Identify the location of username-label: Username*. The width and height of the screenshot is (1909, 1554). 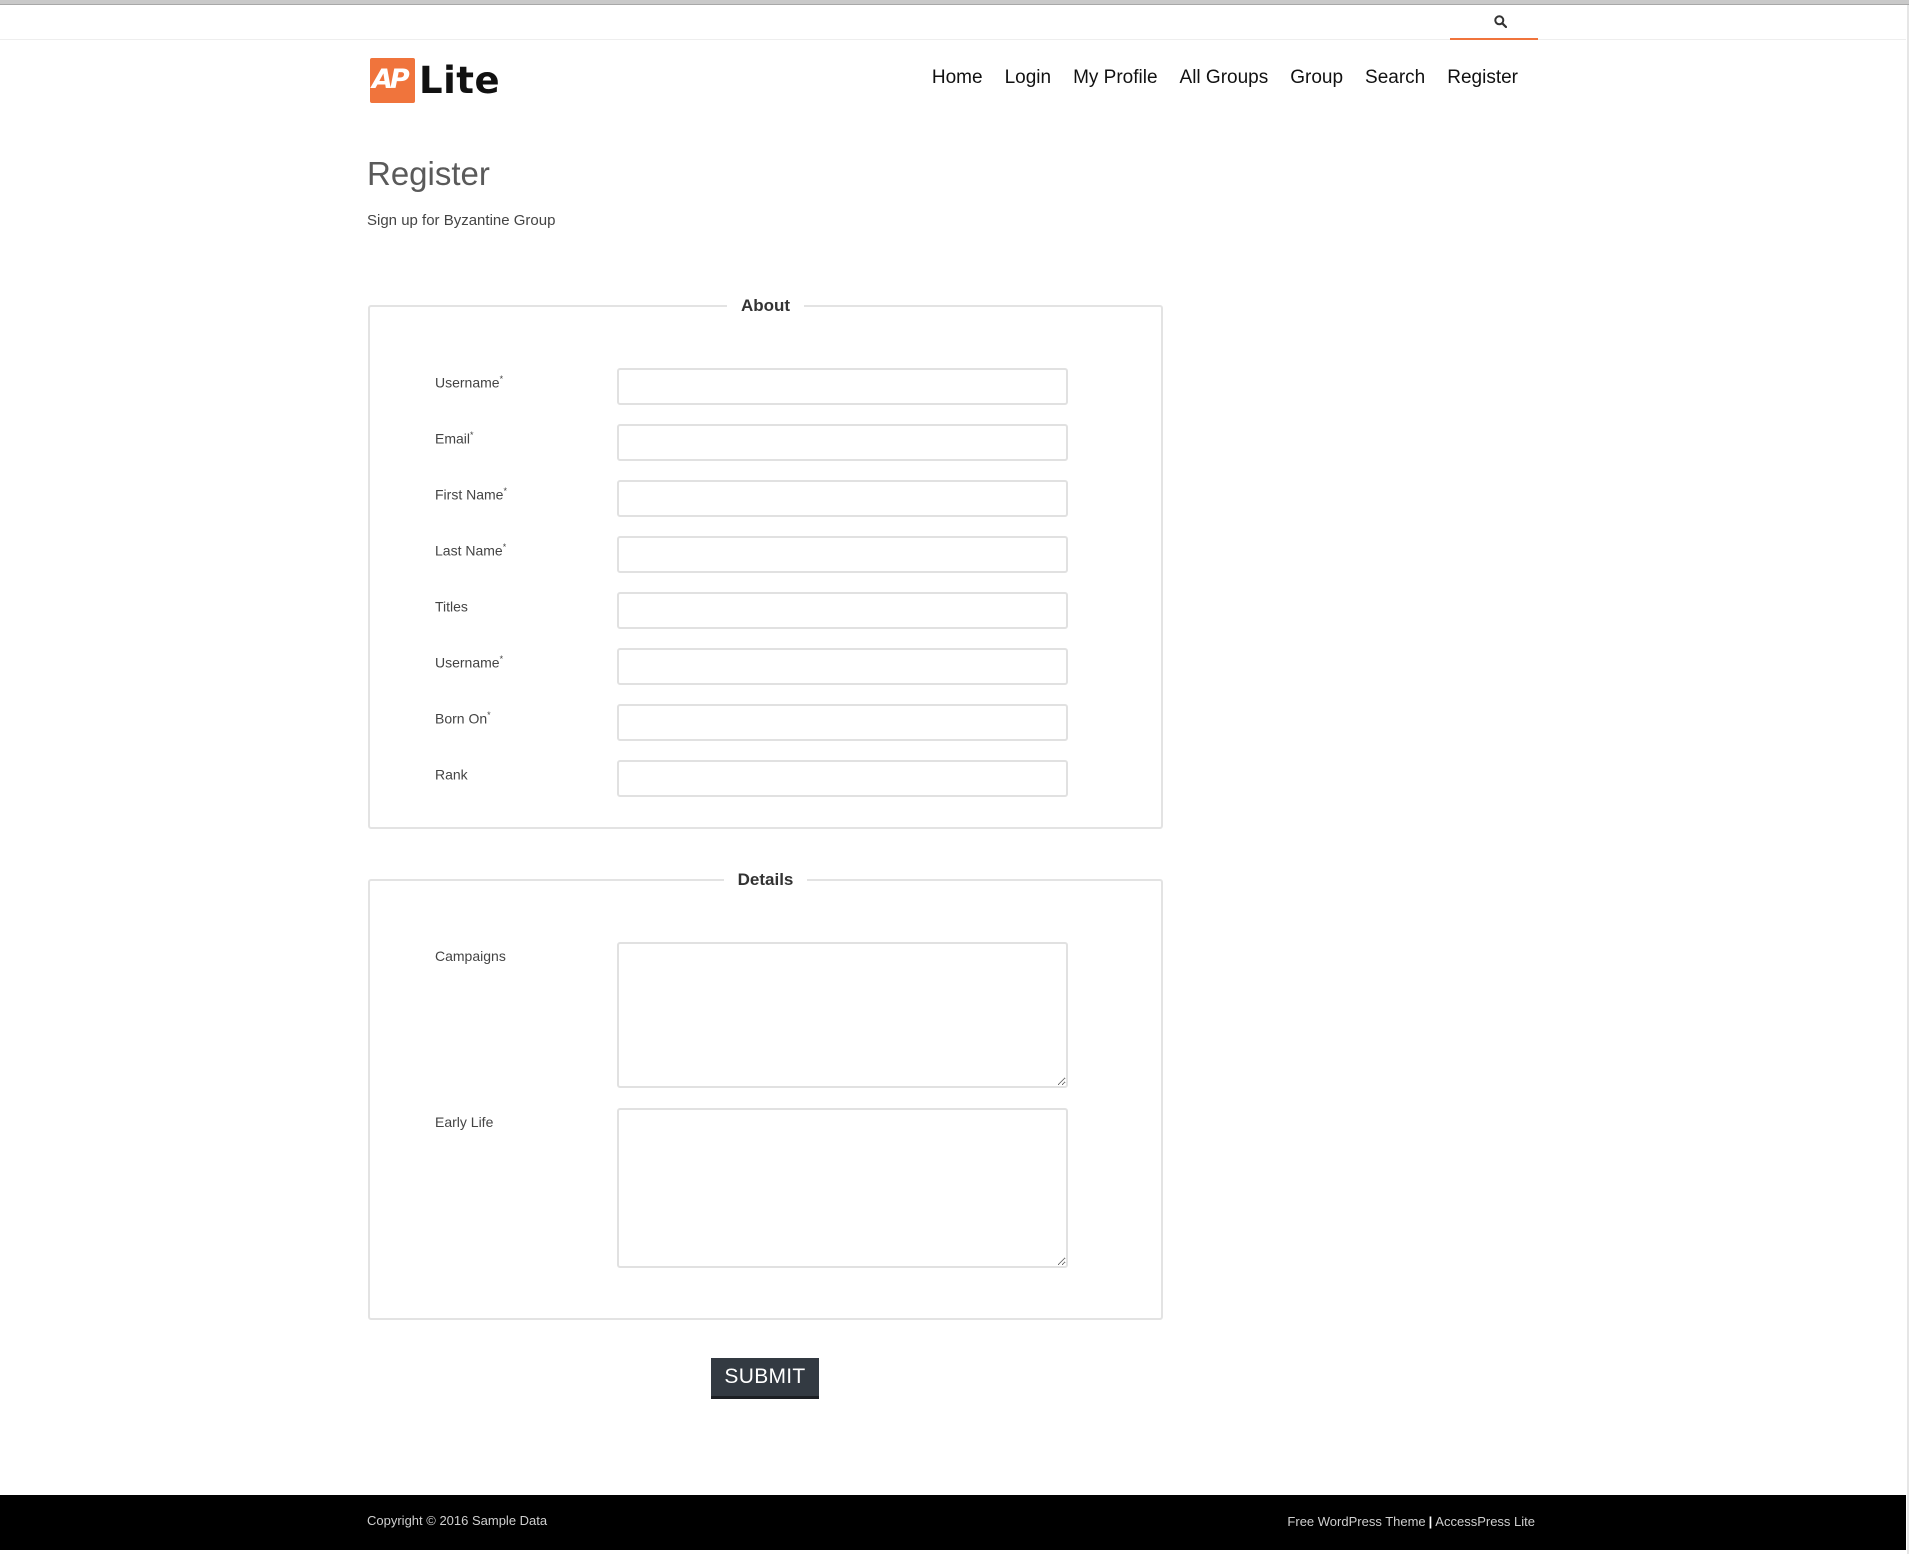
(469, 382).